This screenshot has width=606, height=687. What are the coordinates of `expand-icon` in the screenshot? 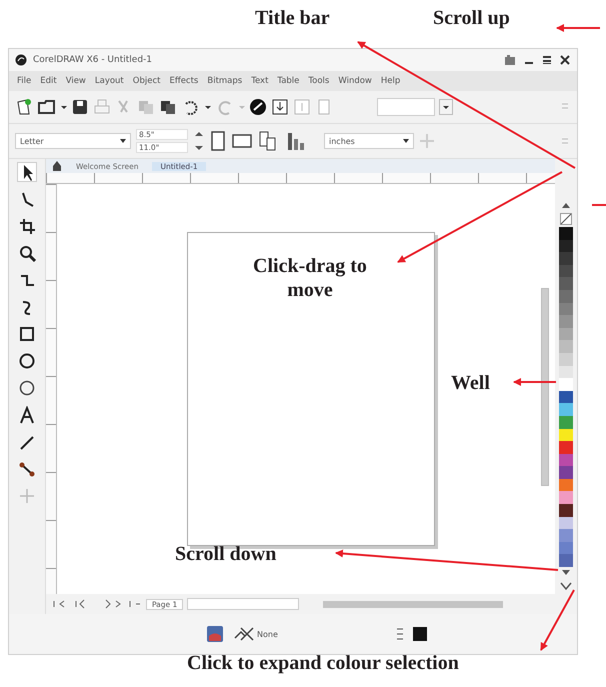 It's located at (566, 586).